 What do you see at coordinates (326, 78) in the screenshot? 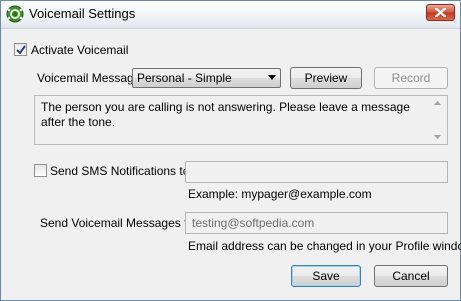
I see `preview-button: Preview` at bounding box center [326, 78].